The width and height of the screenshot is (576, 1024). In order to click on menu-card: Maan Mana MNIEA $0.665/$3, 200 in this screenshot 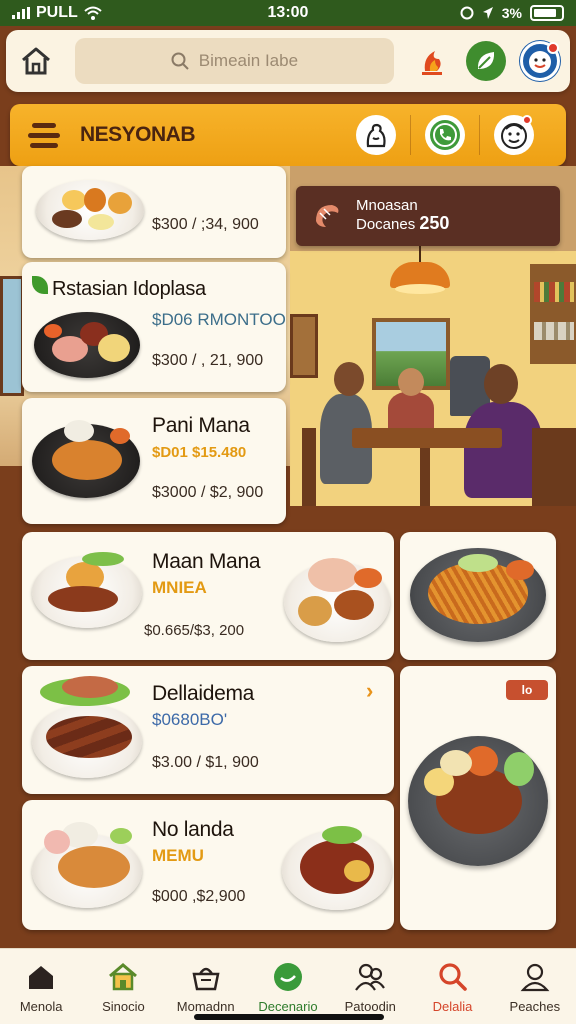, I will do `click(208, 596)`.